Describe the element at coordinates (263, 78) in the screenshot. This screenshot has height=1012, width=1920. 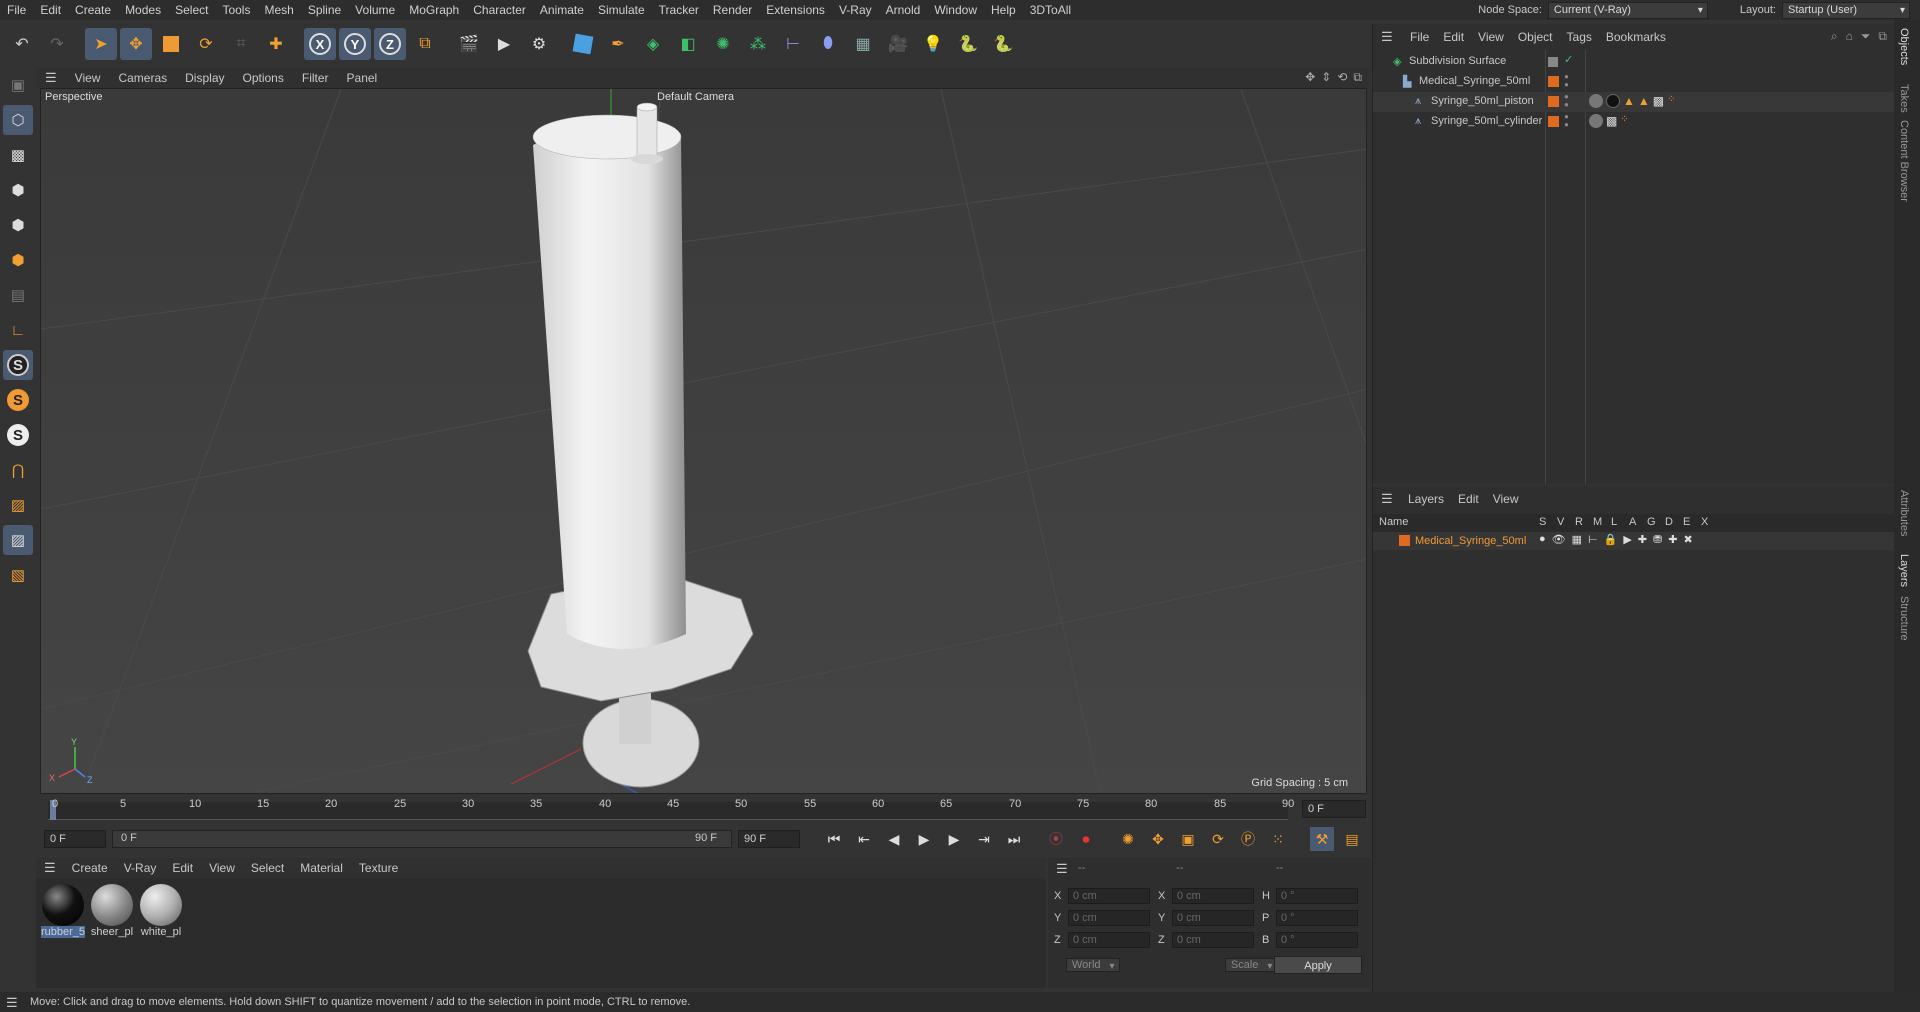
I see `viewport-menu-options: Options` at that location.